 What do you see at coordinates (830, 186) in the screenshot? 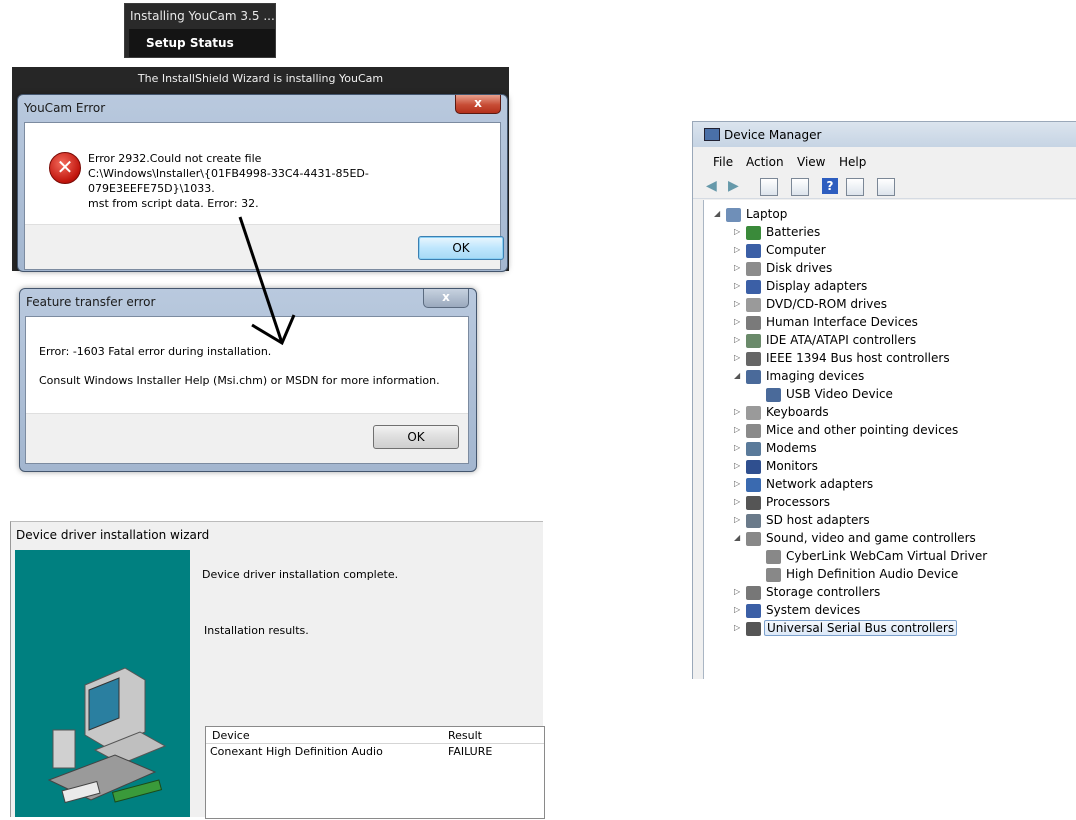
I see `help-icon: ?` at bounding box center [830, 186].